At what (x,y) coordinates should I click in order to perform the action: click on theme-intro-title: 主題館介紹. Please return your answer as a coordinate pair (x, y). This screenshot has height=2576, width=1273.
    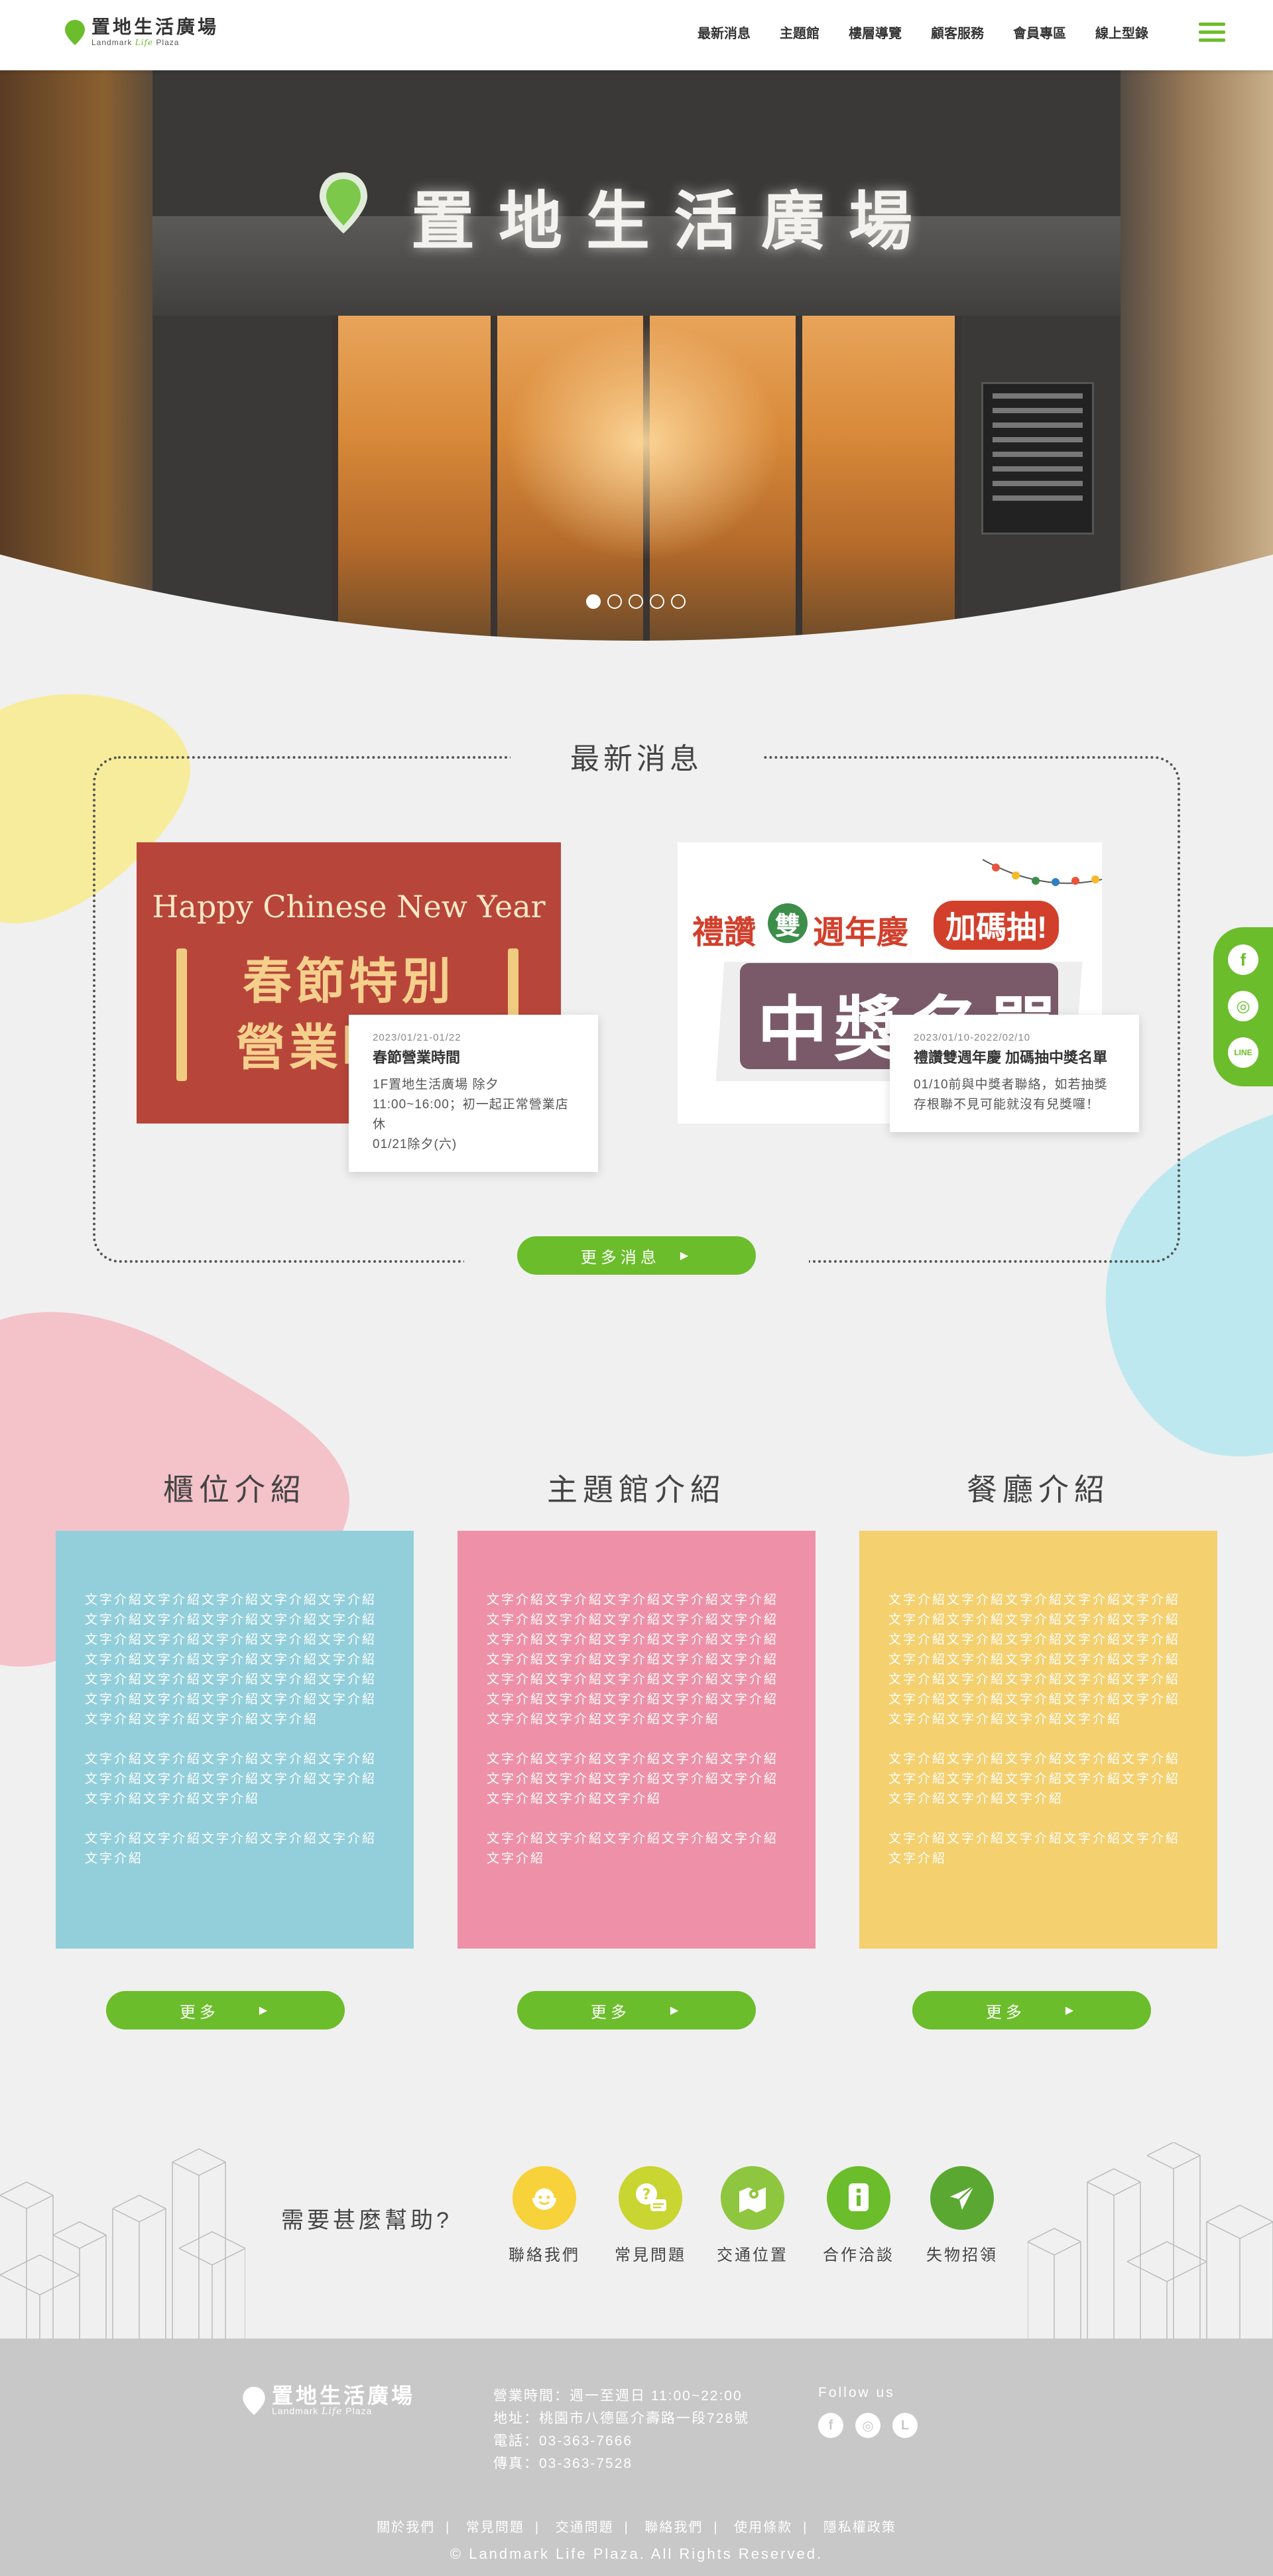
    Looking at the image, I should click on (636, 1490).